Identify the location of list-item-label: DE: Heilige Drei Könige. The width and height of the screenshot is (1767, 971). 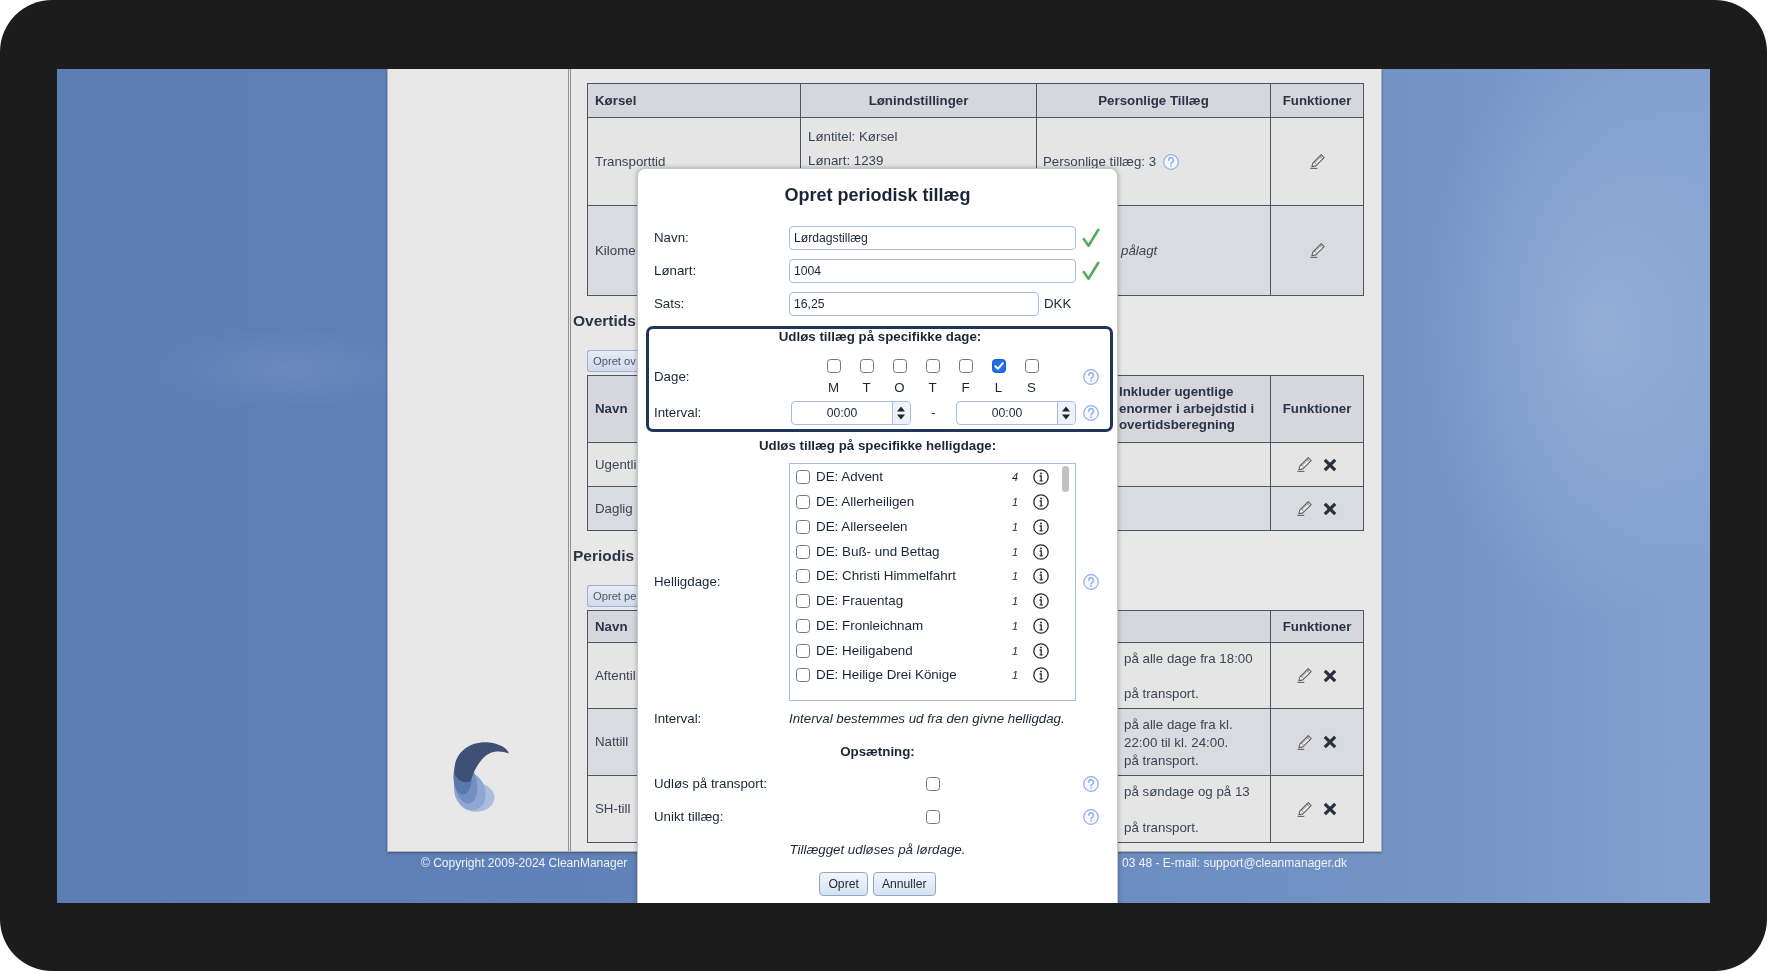
(886, 675).